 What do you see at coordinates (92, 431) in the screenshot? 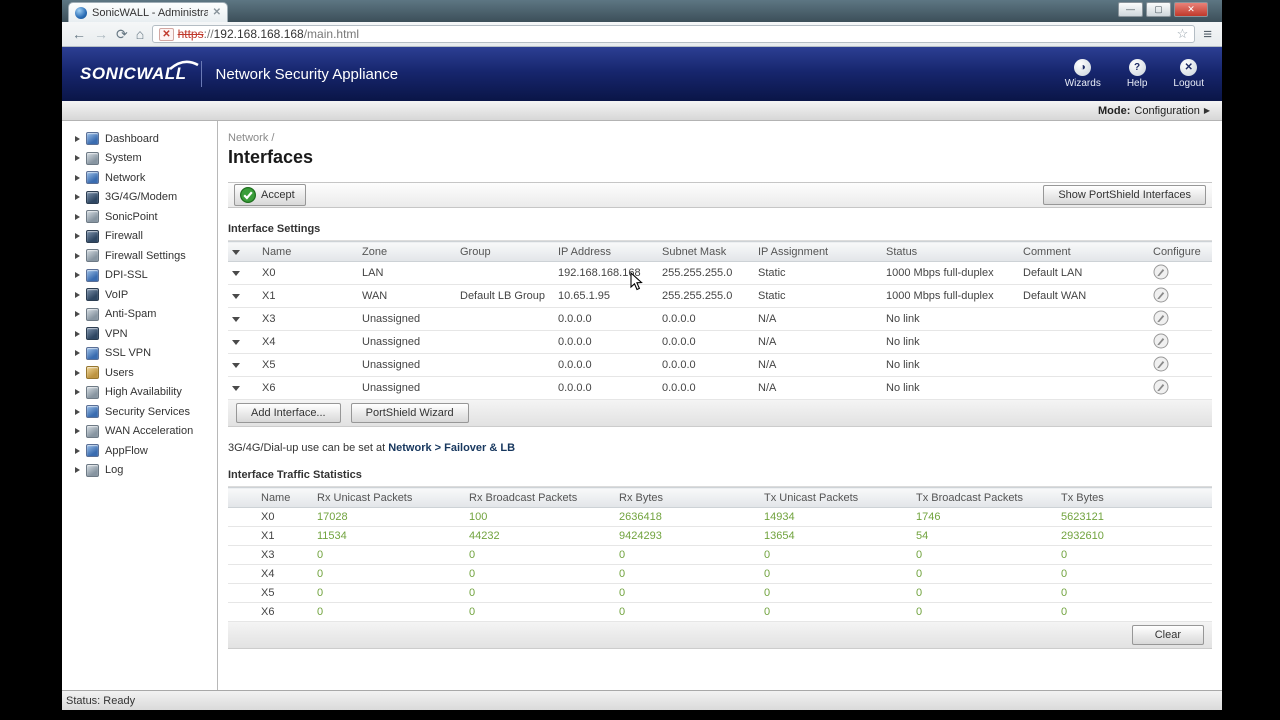
I see `wan-acceleration-icon` at bounding box center [92, 431].